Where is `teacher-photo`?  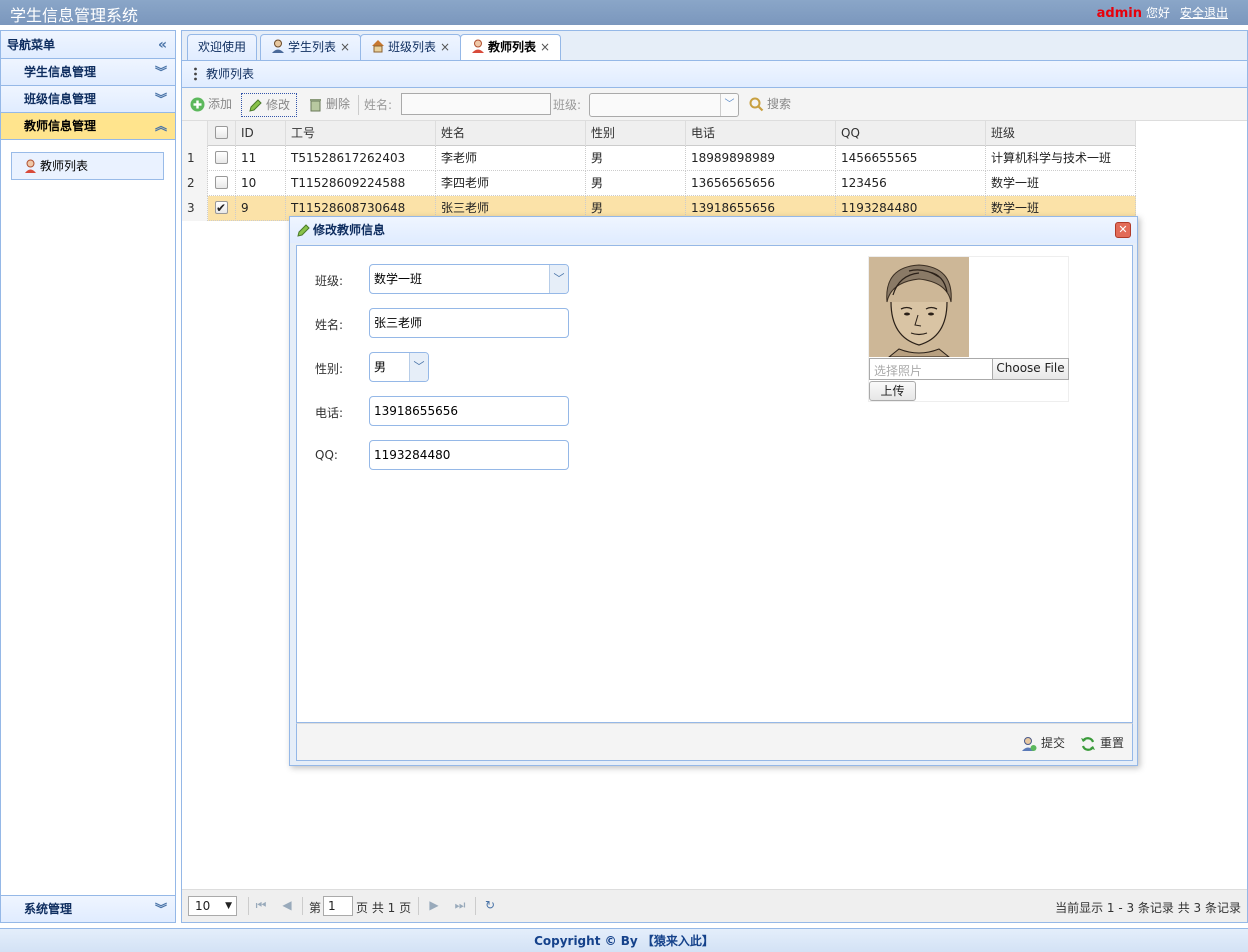
teacher-photo is located at coordinates (919, 307).